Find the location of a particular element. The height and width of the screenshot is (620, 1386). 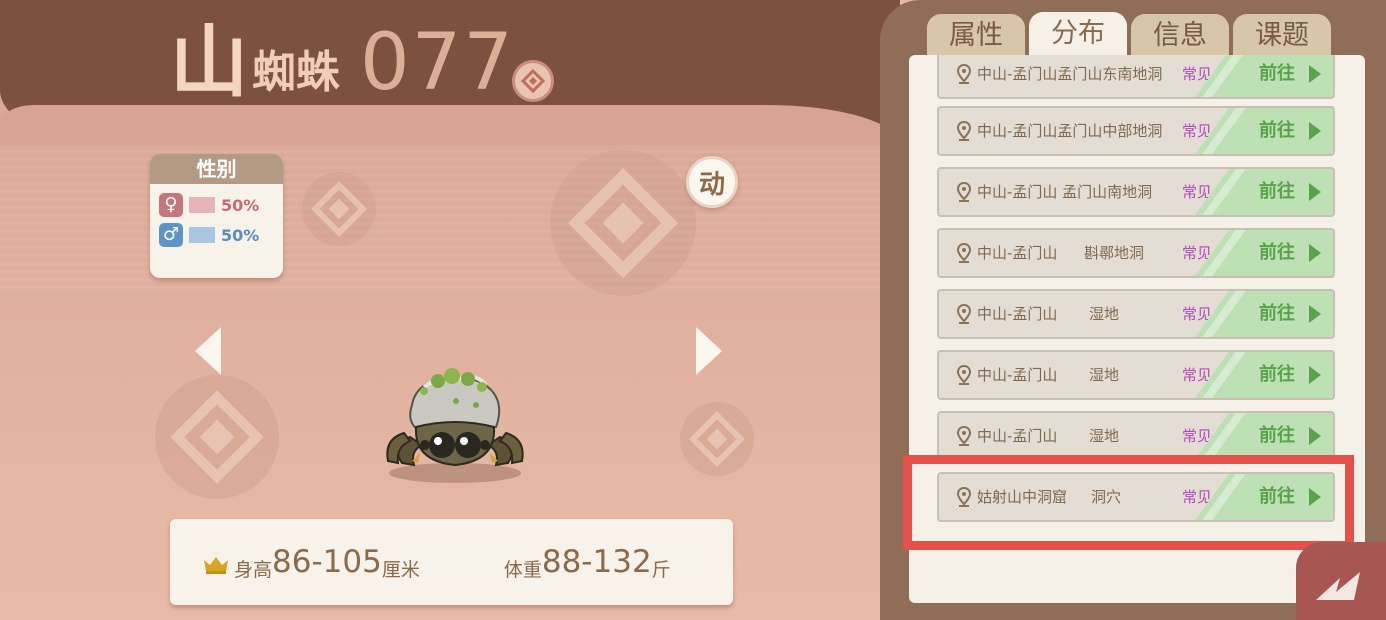

element-badge-icon is located at coordinates (533, 81).